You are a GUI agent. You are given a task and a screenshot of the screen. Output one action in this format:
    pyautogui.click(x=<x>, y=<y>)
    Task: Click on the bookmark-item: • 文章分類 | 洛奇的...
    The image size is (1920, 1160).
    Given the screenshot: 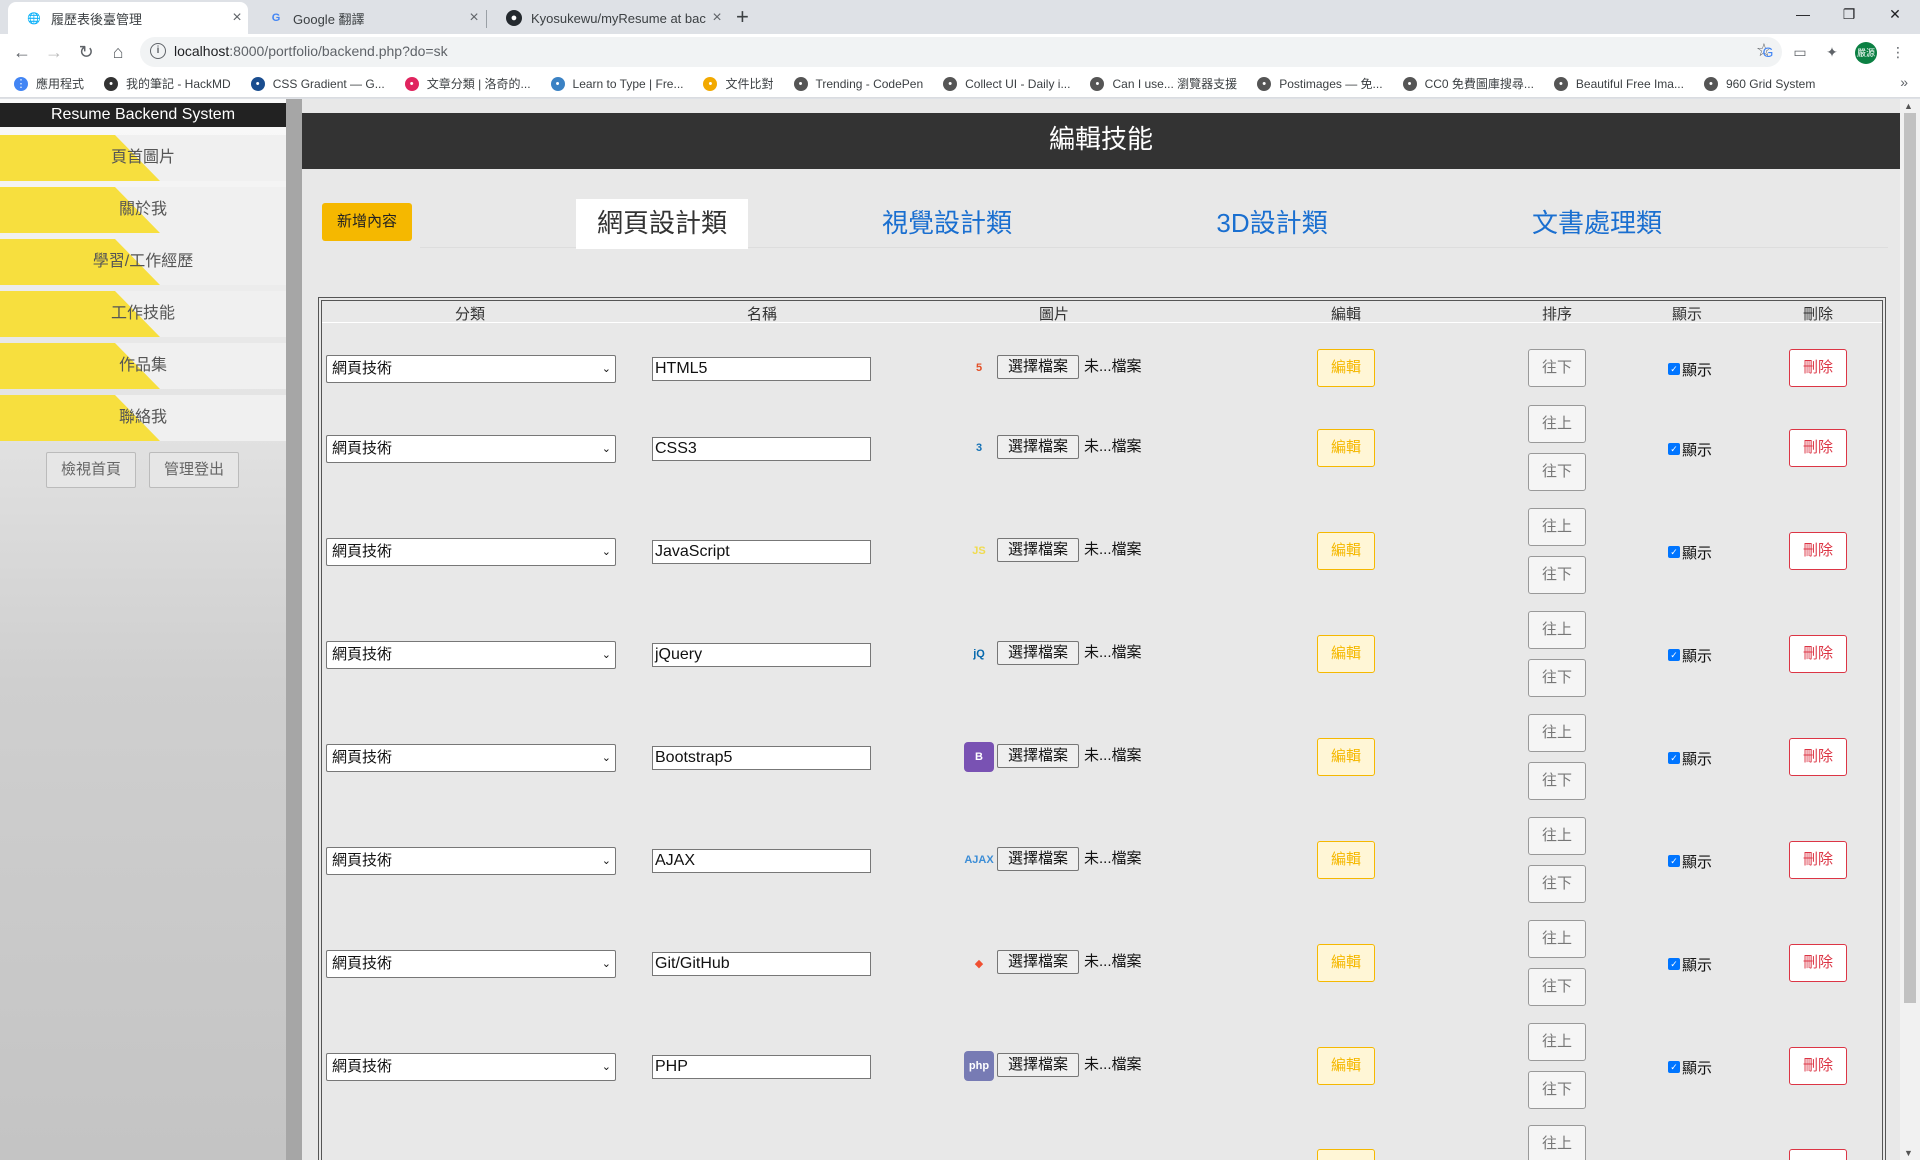 What is the action you would take?
    pyautogui.click(x=467, y=83)
    